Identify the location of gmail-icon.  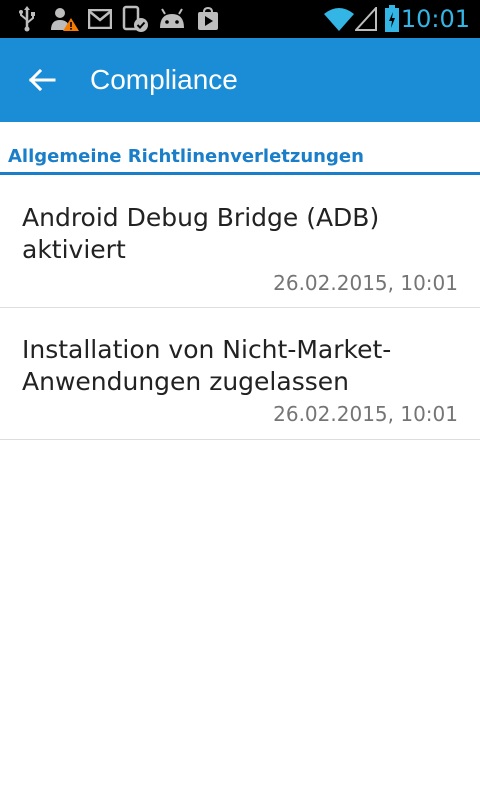
(100, 19).